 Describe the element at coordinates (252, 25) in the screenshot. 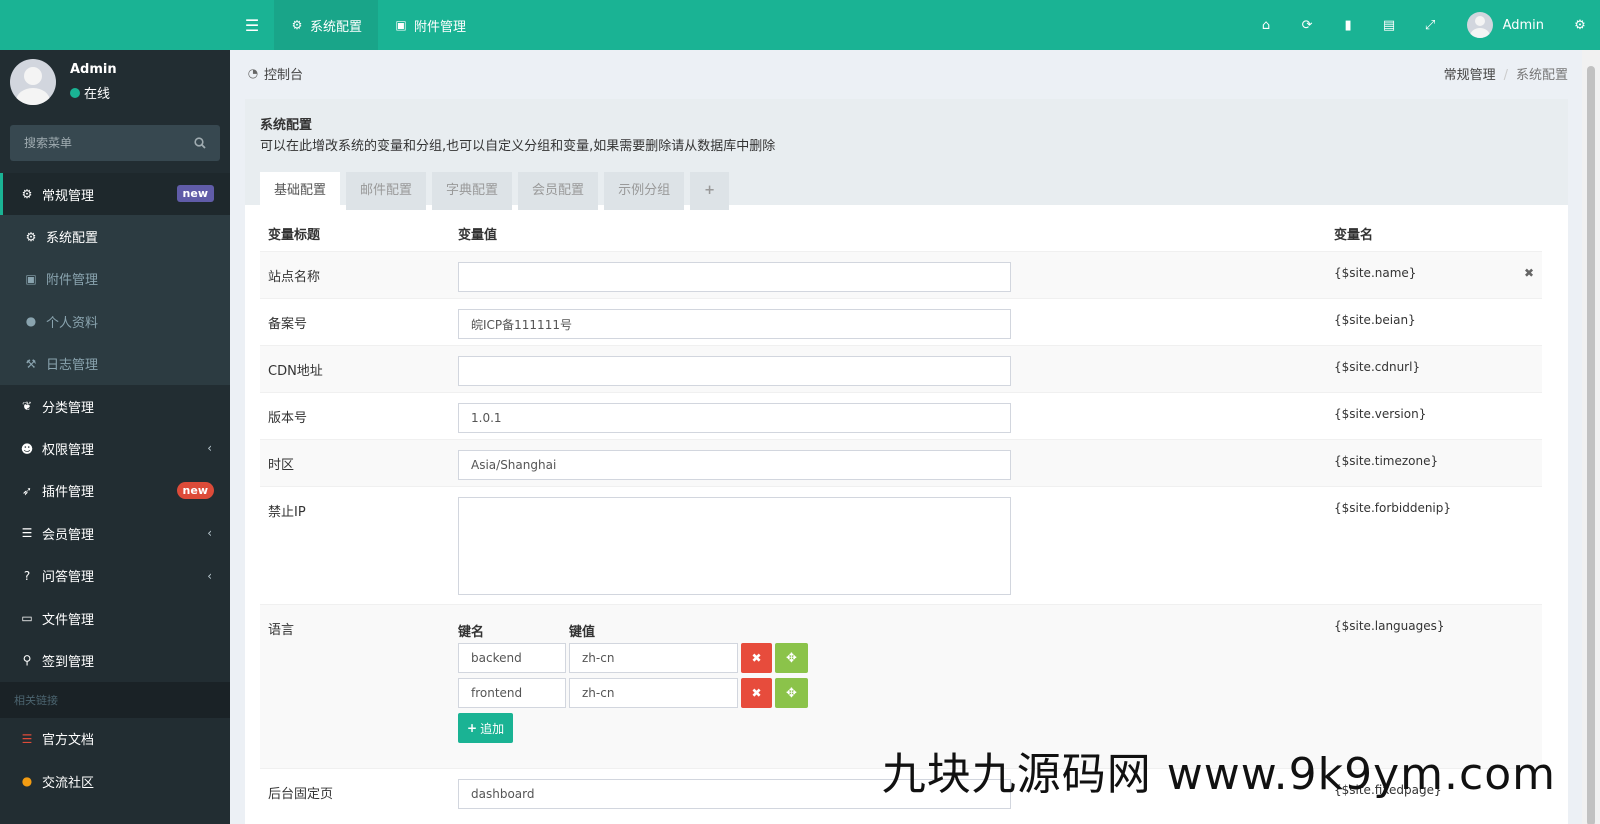

I see `menu-toggle-icon: ☰` at that location.